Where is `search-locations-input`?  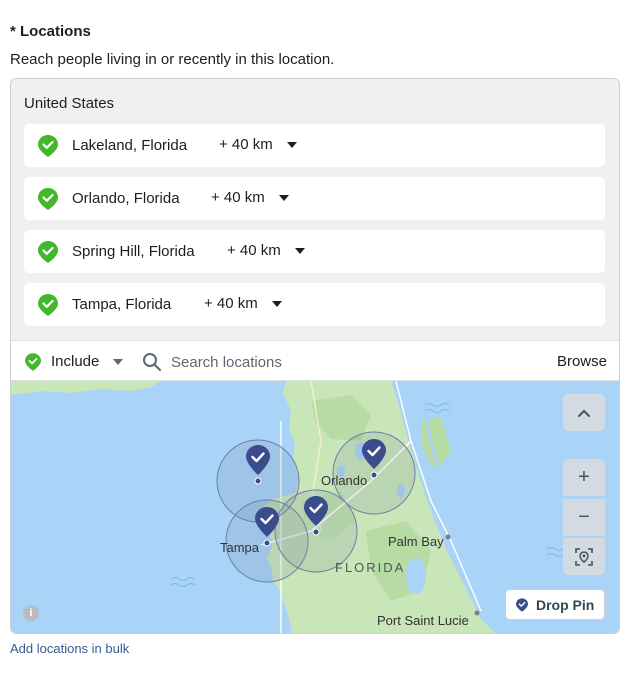
search-locations-input is located at coordinates (341, 362).